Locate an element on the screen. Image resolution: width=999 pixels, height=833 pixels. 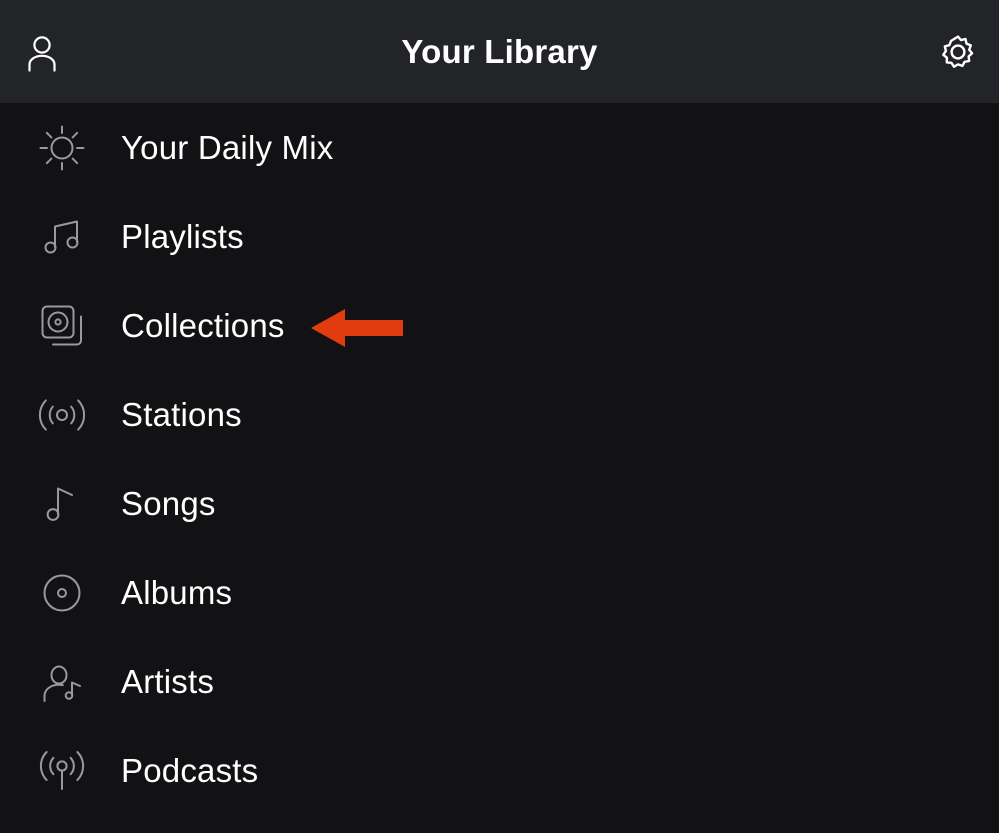
library-item-playlists: Playlists is located at coordinates (499, 236).